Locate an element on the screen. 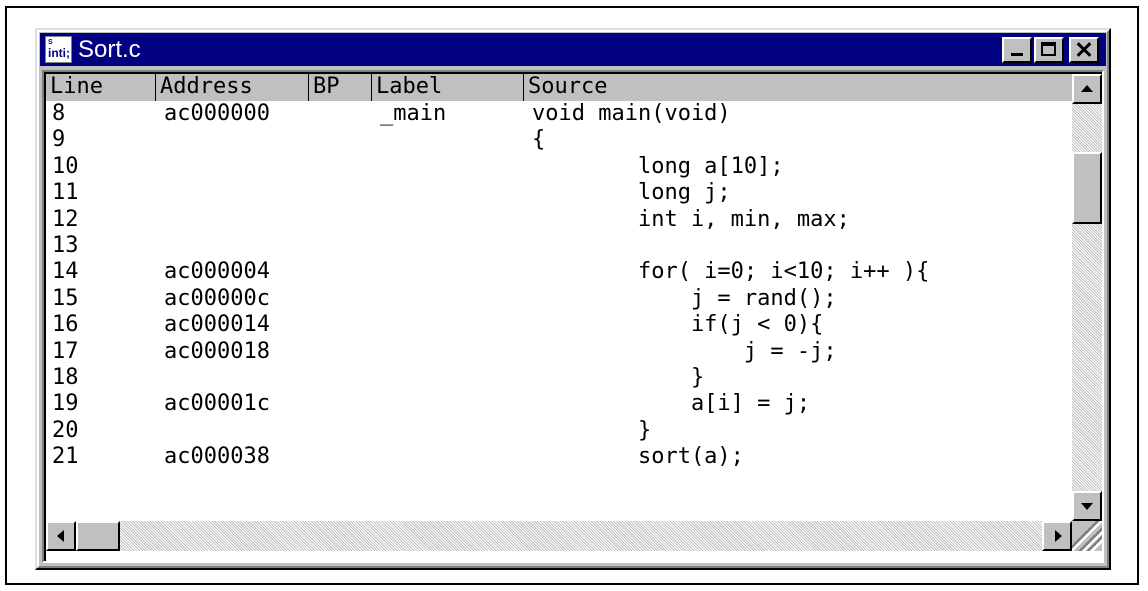 This screenshot has height=591, width=1148. vertical-scrollbar is located at coordinates (1087, 297).